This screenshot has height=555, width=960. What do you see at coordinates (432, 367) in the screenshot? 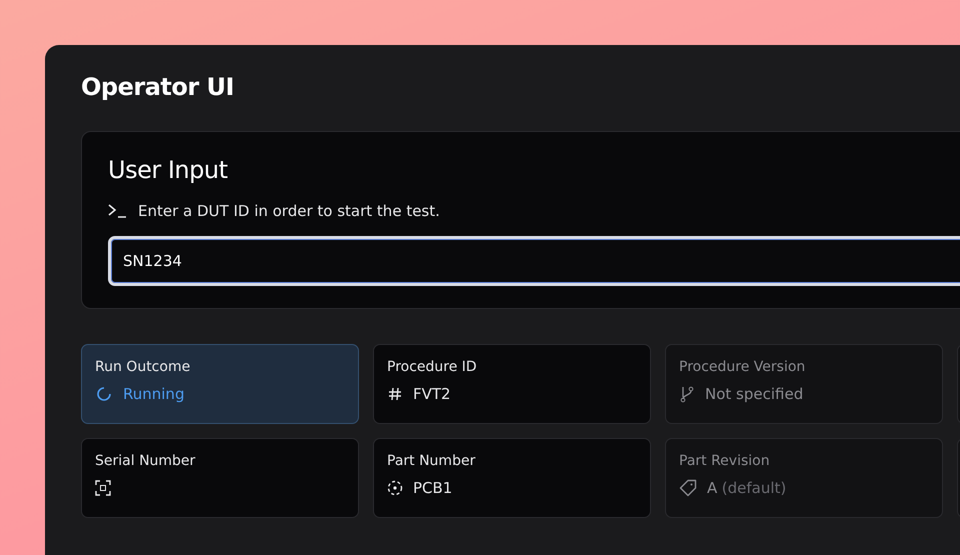
I see `card-label: Procedure ID` at bounding box center [432, 367].